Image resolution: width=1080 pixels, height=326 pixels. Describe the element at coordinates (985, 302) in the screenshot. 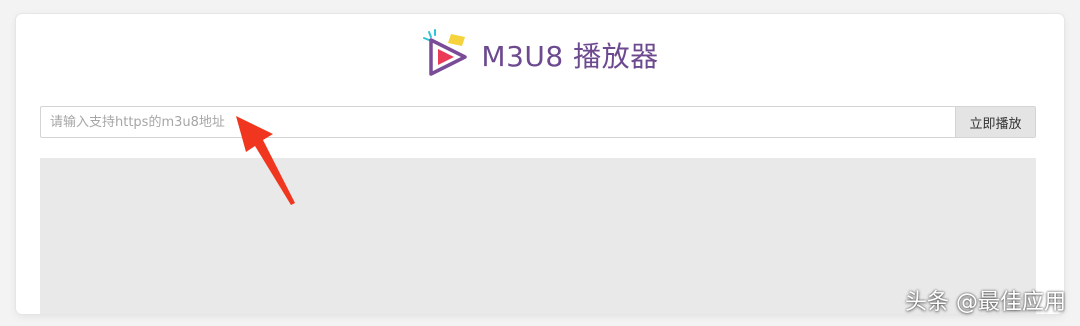

I see `watermark-text: 头条 @最佳应用` at that location.